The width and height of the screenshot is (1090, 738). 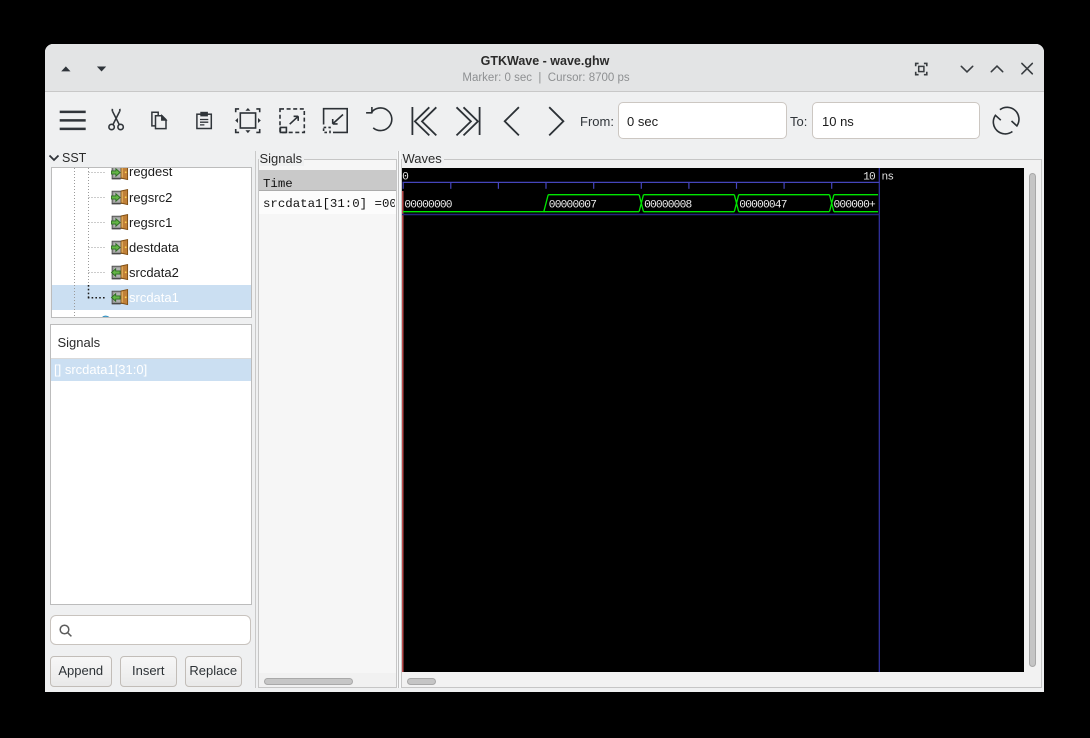 What do you see at coordinates (854, 205) in the screenshot?
I see `svg-text: 000000+` at bounding box center [854, 205].